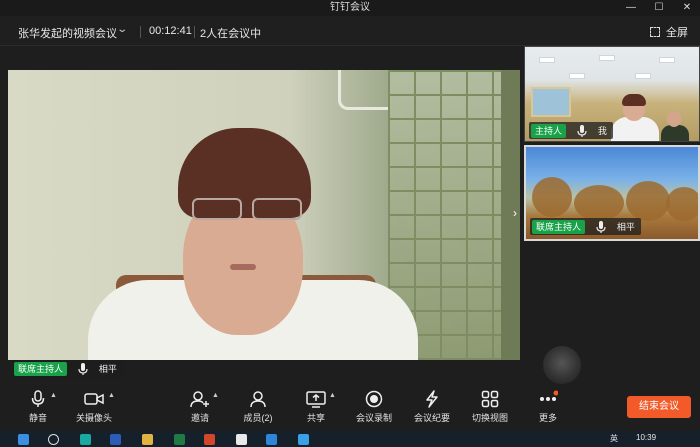 This screenshot has width=700, height=447. I want to click on grid-view-icon, so click(490, 399).